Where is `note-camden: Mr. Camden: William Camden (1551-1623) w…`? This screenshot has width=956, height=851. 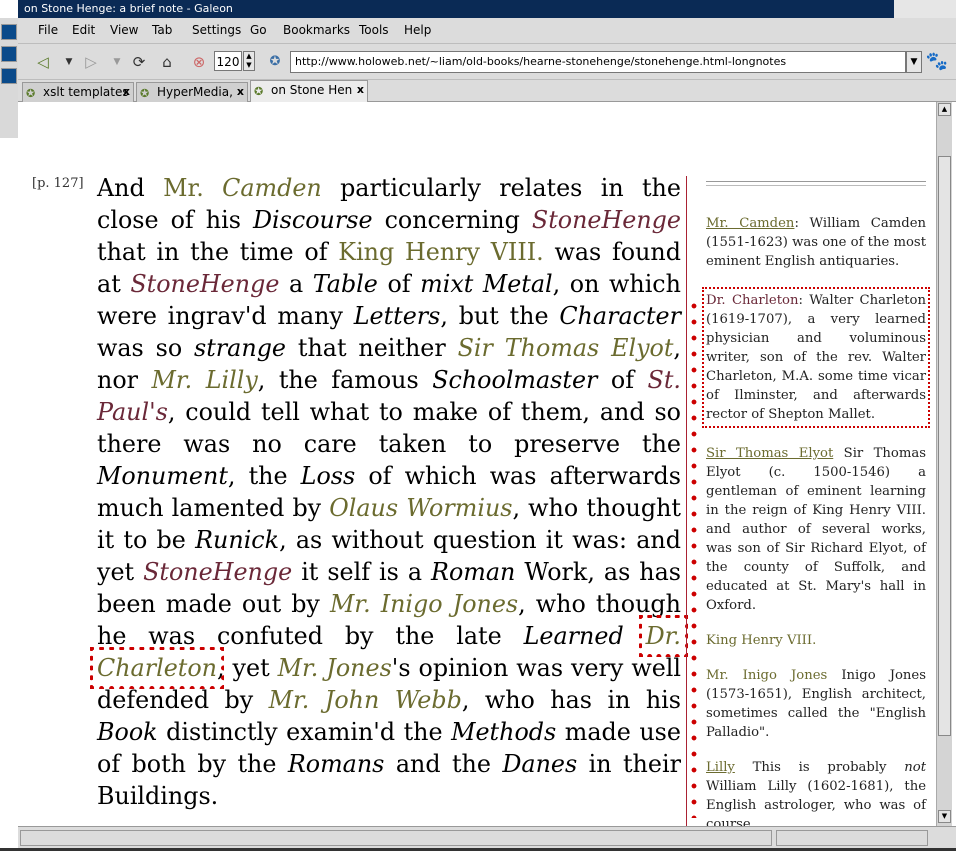
note-camden: Mr. Camden: William Camden (1551-1623) w… is located at coordinates (816, 242).